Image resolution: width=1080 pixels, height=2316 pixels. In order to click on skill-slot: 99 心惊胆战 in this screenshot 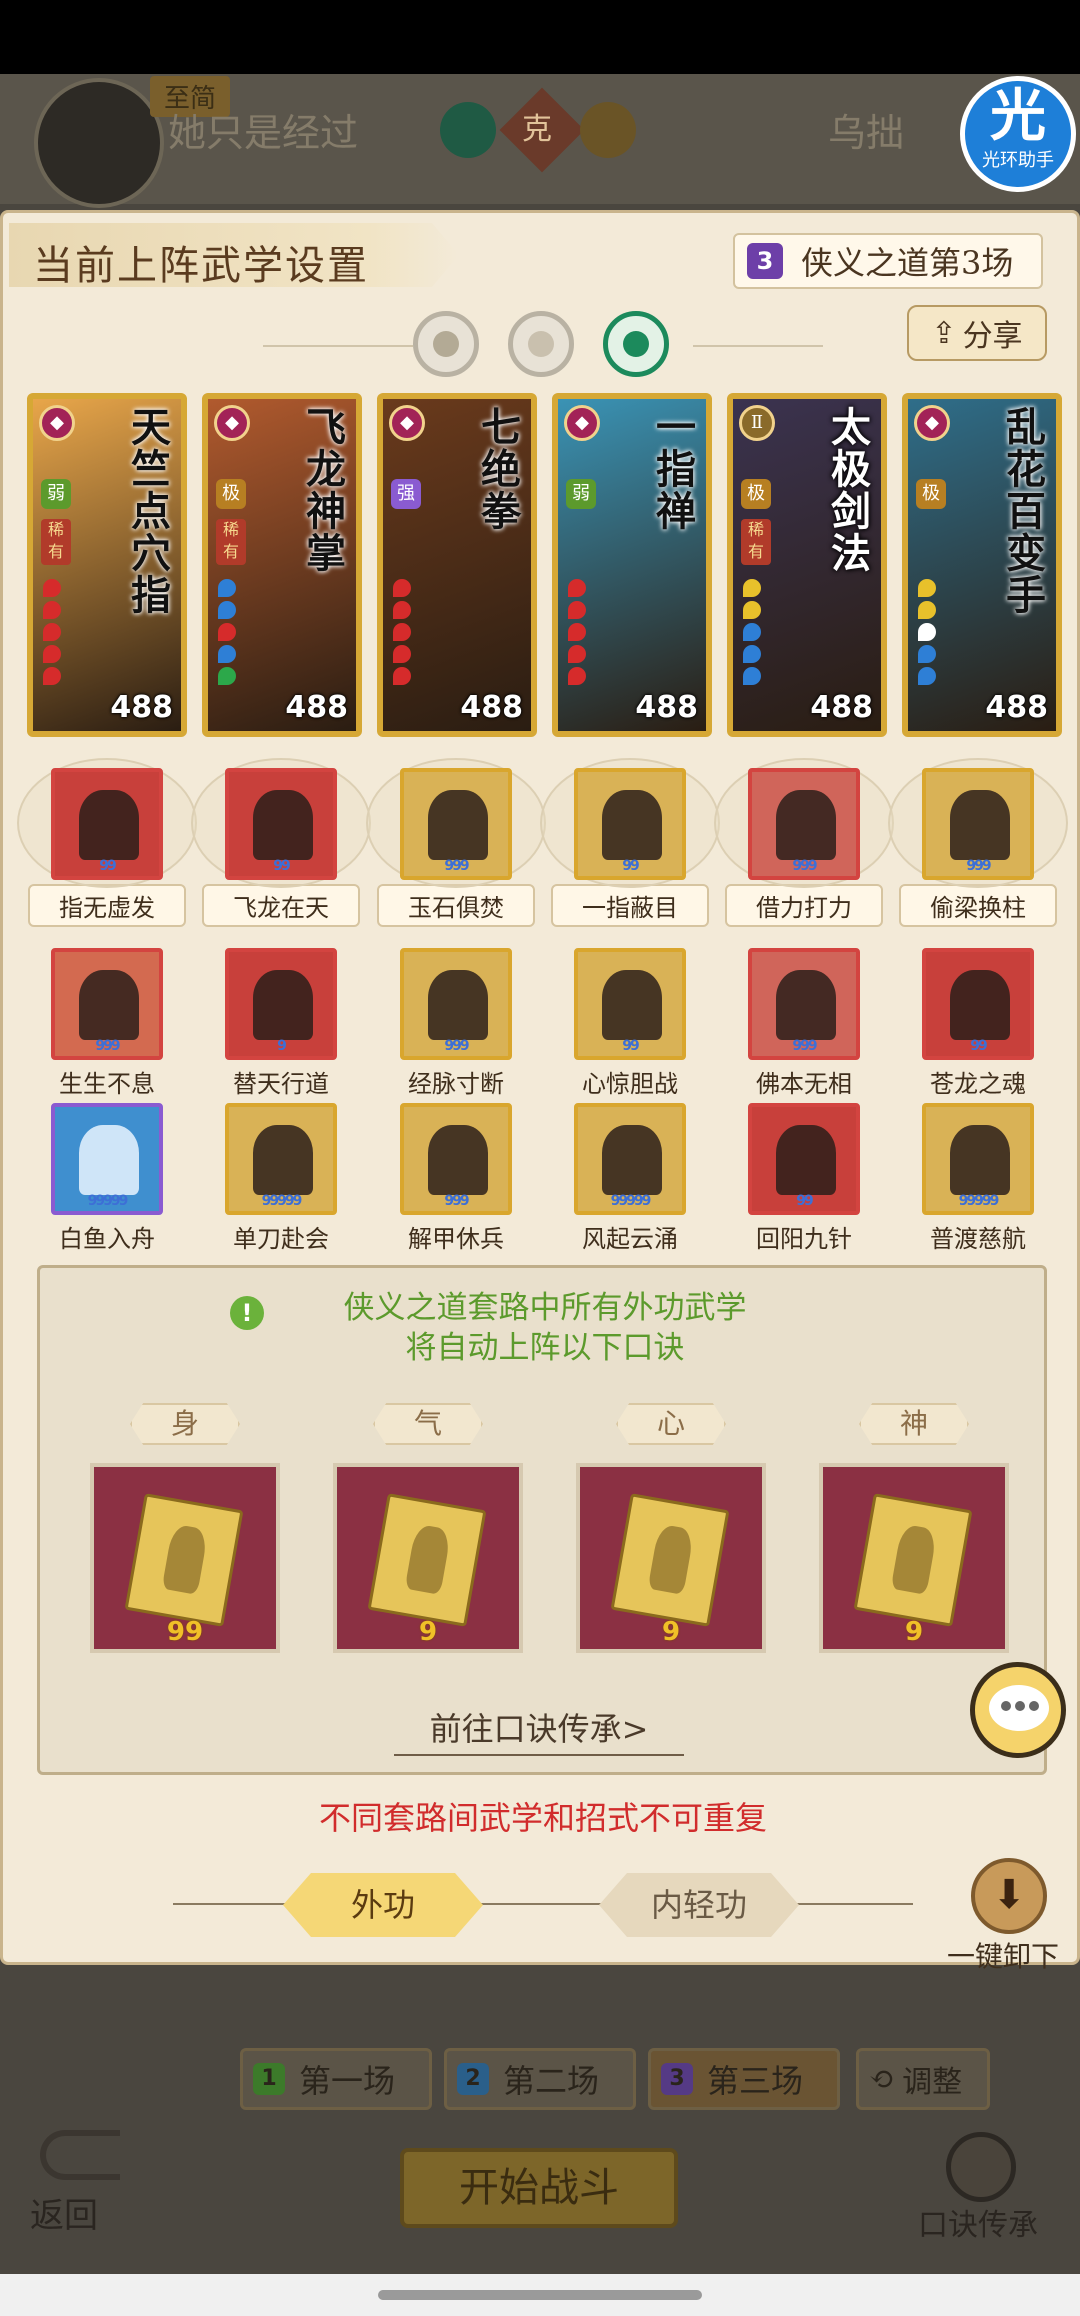, I will do `click(630, 1023)`.